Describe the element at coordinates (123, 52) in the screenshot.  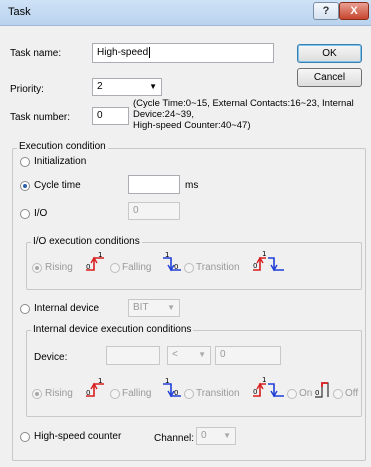
I see `task-name-value: High-speed` at that location.